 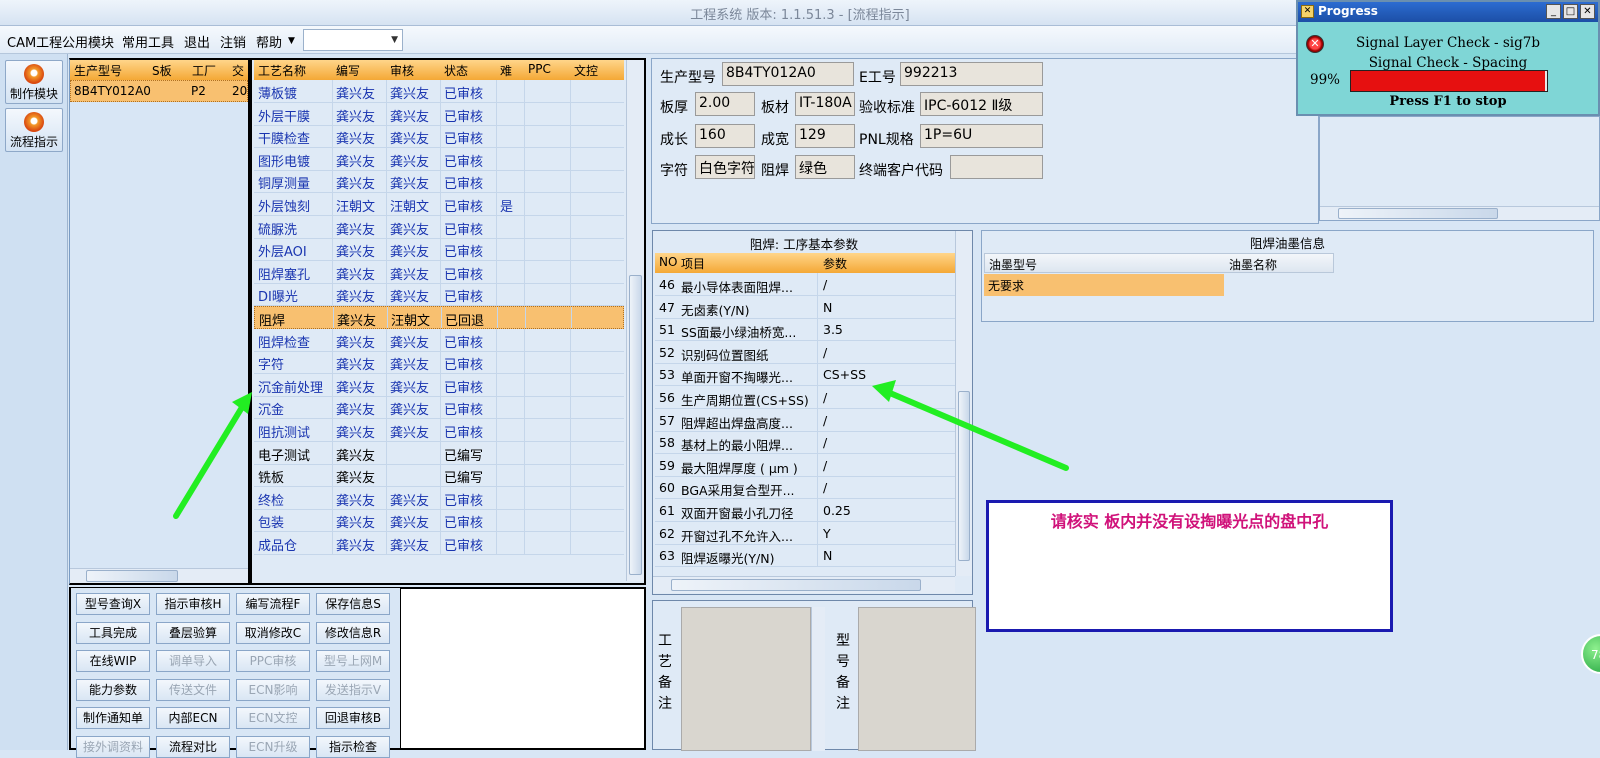 What do you see at coordinates (621, 449) in the screenshot?
I see `annotation-arrows` at bounding box center [621, 449].